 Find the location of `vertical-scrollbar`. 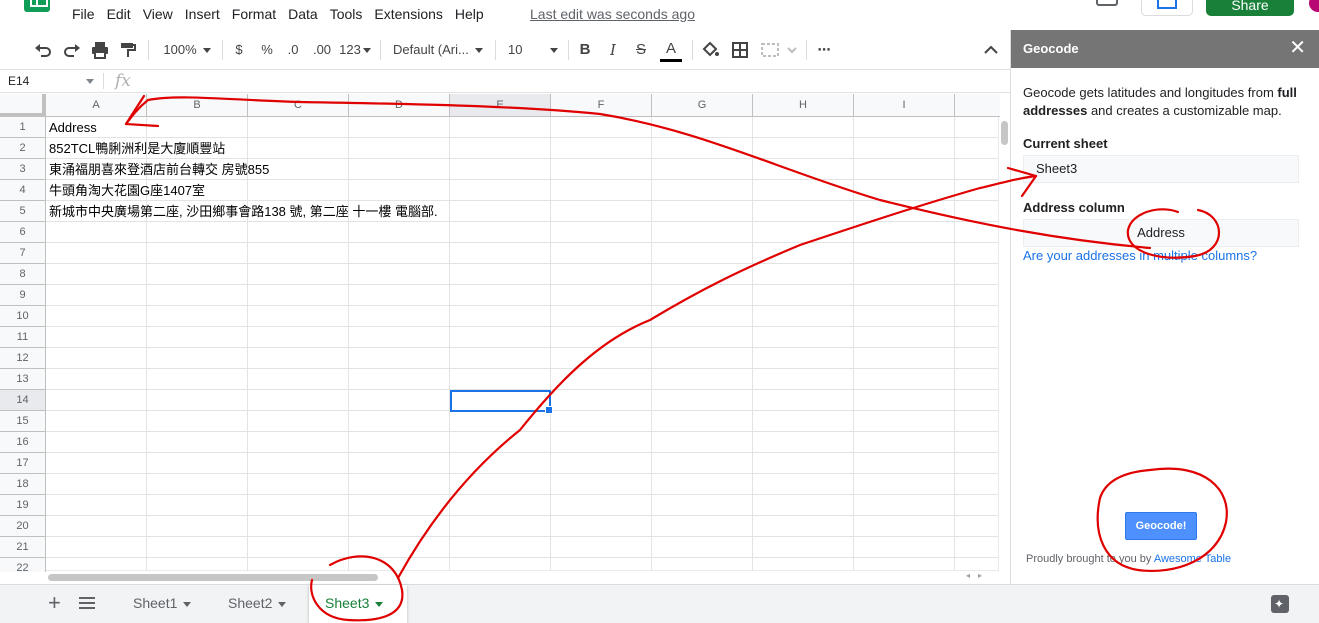

vertical-scrollbar is located at coordinates (1004, 344).